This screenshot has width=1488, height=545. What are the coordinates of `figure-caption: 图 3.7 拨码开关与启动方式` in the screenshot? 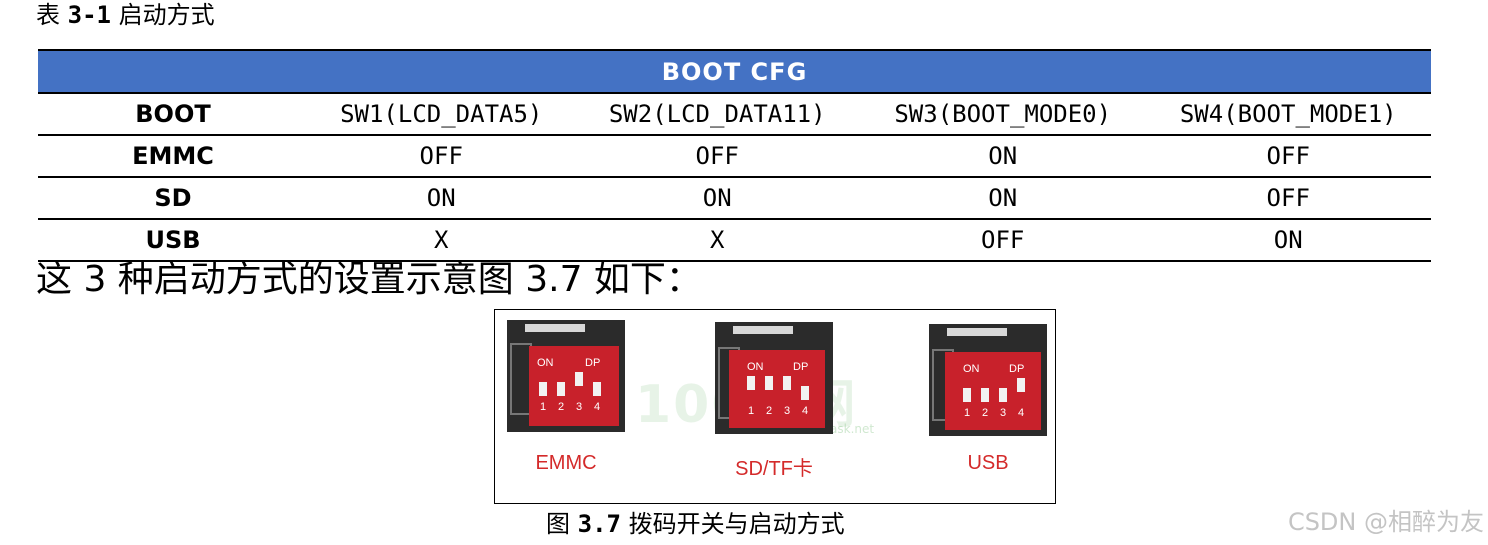 It's located at (695, 524).